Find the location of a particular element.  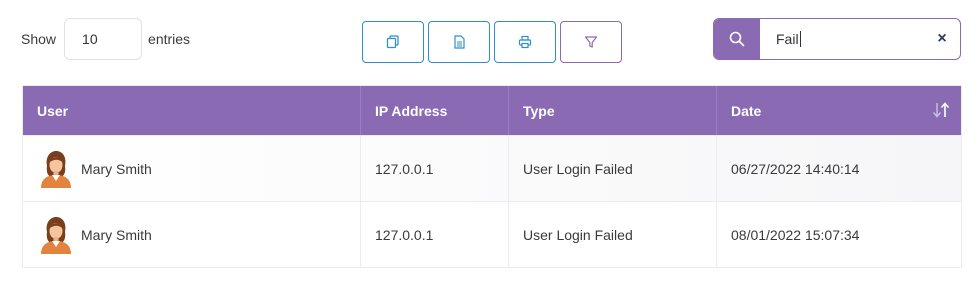

search-button is located at coordinates (737, 39).